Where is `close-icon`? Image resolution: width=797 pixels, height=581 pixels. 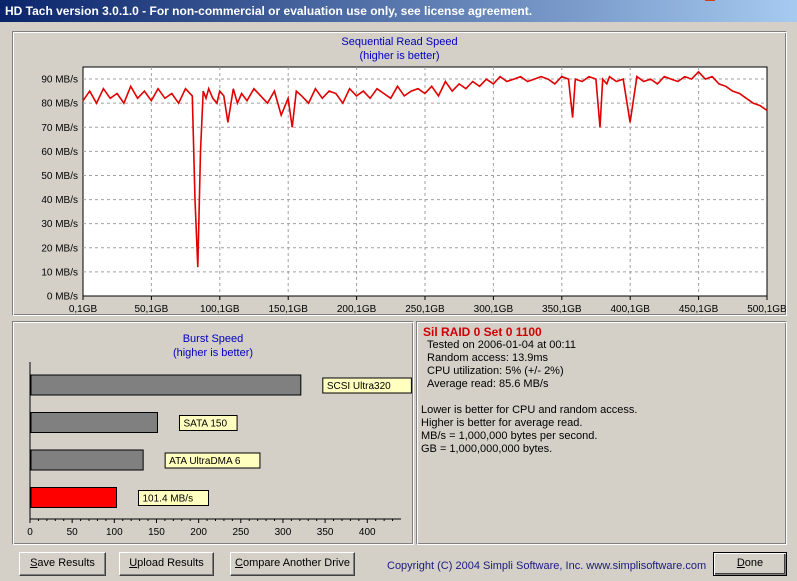 close-icon is located at coordinates (710, 0).